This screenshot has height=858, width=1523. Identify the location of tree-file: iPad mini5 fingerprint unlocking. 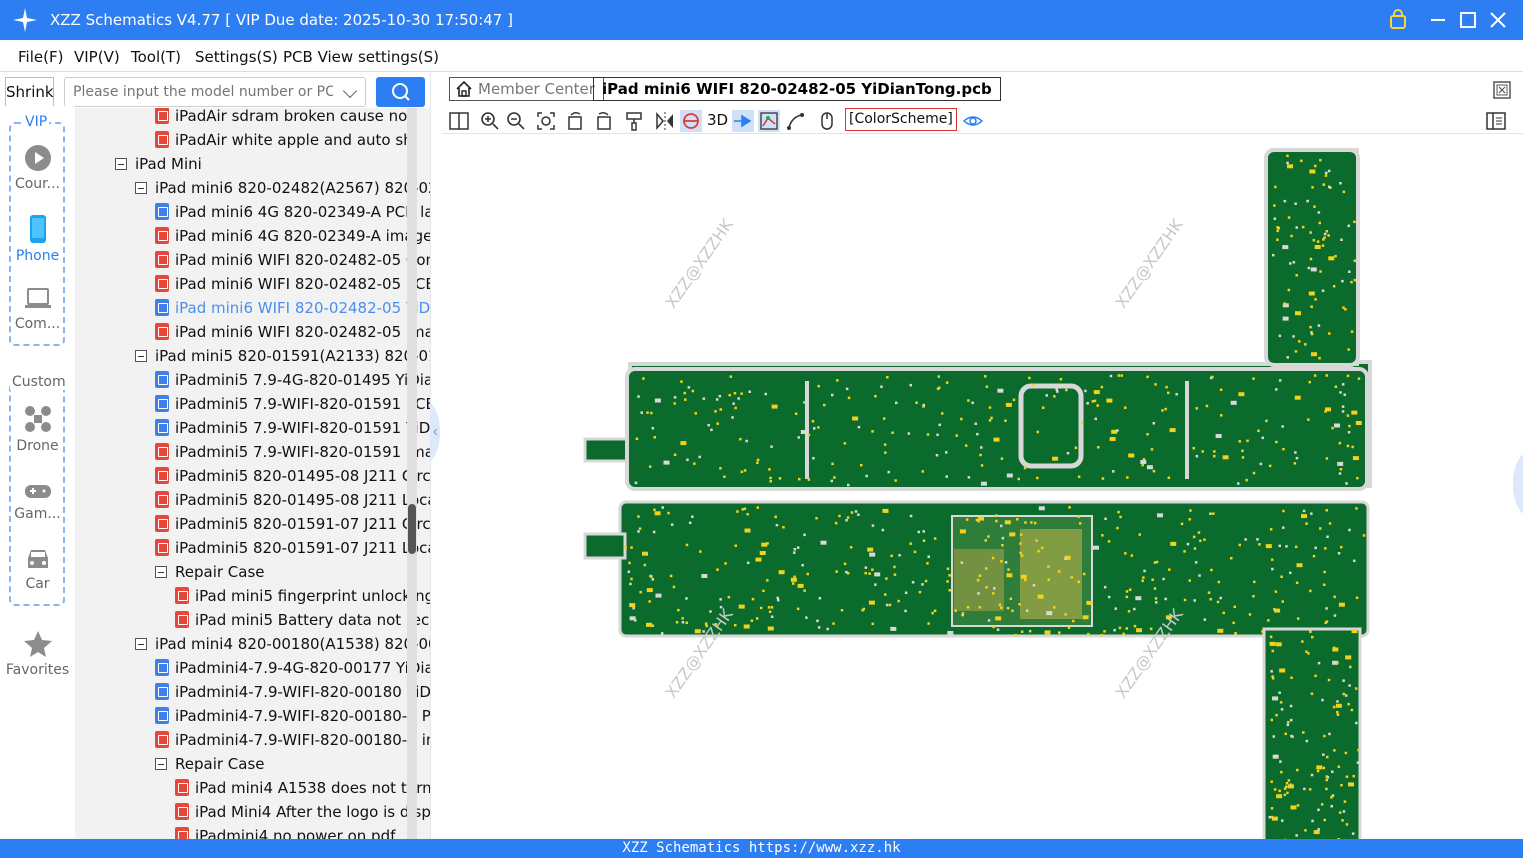
(302, 596).